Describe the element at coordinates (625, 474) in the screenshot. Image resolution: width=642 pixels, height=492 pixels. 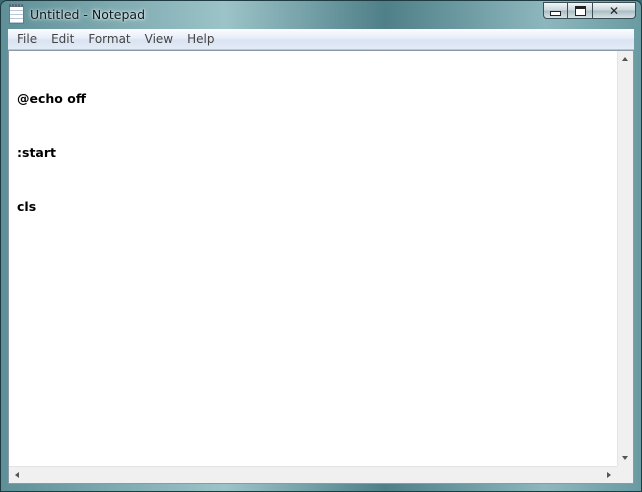
I see `scrollbar-corner` at that location.